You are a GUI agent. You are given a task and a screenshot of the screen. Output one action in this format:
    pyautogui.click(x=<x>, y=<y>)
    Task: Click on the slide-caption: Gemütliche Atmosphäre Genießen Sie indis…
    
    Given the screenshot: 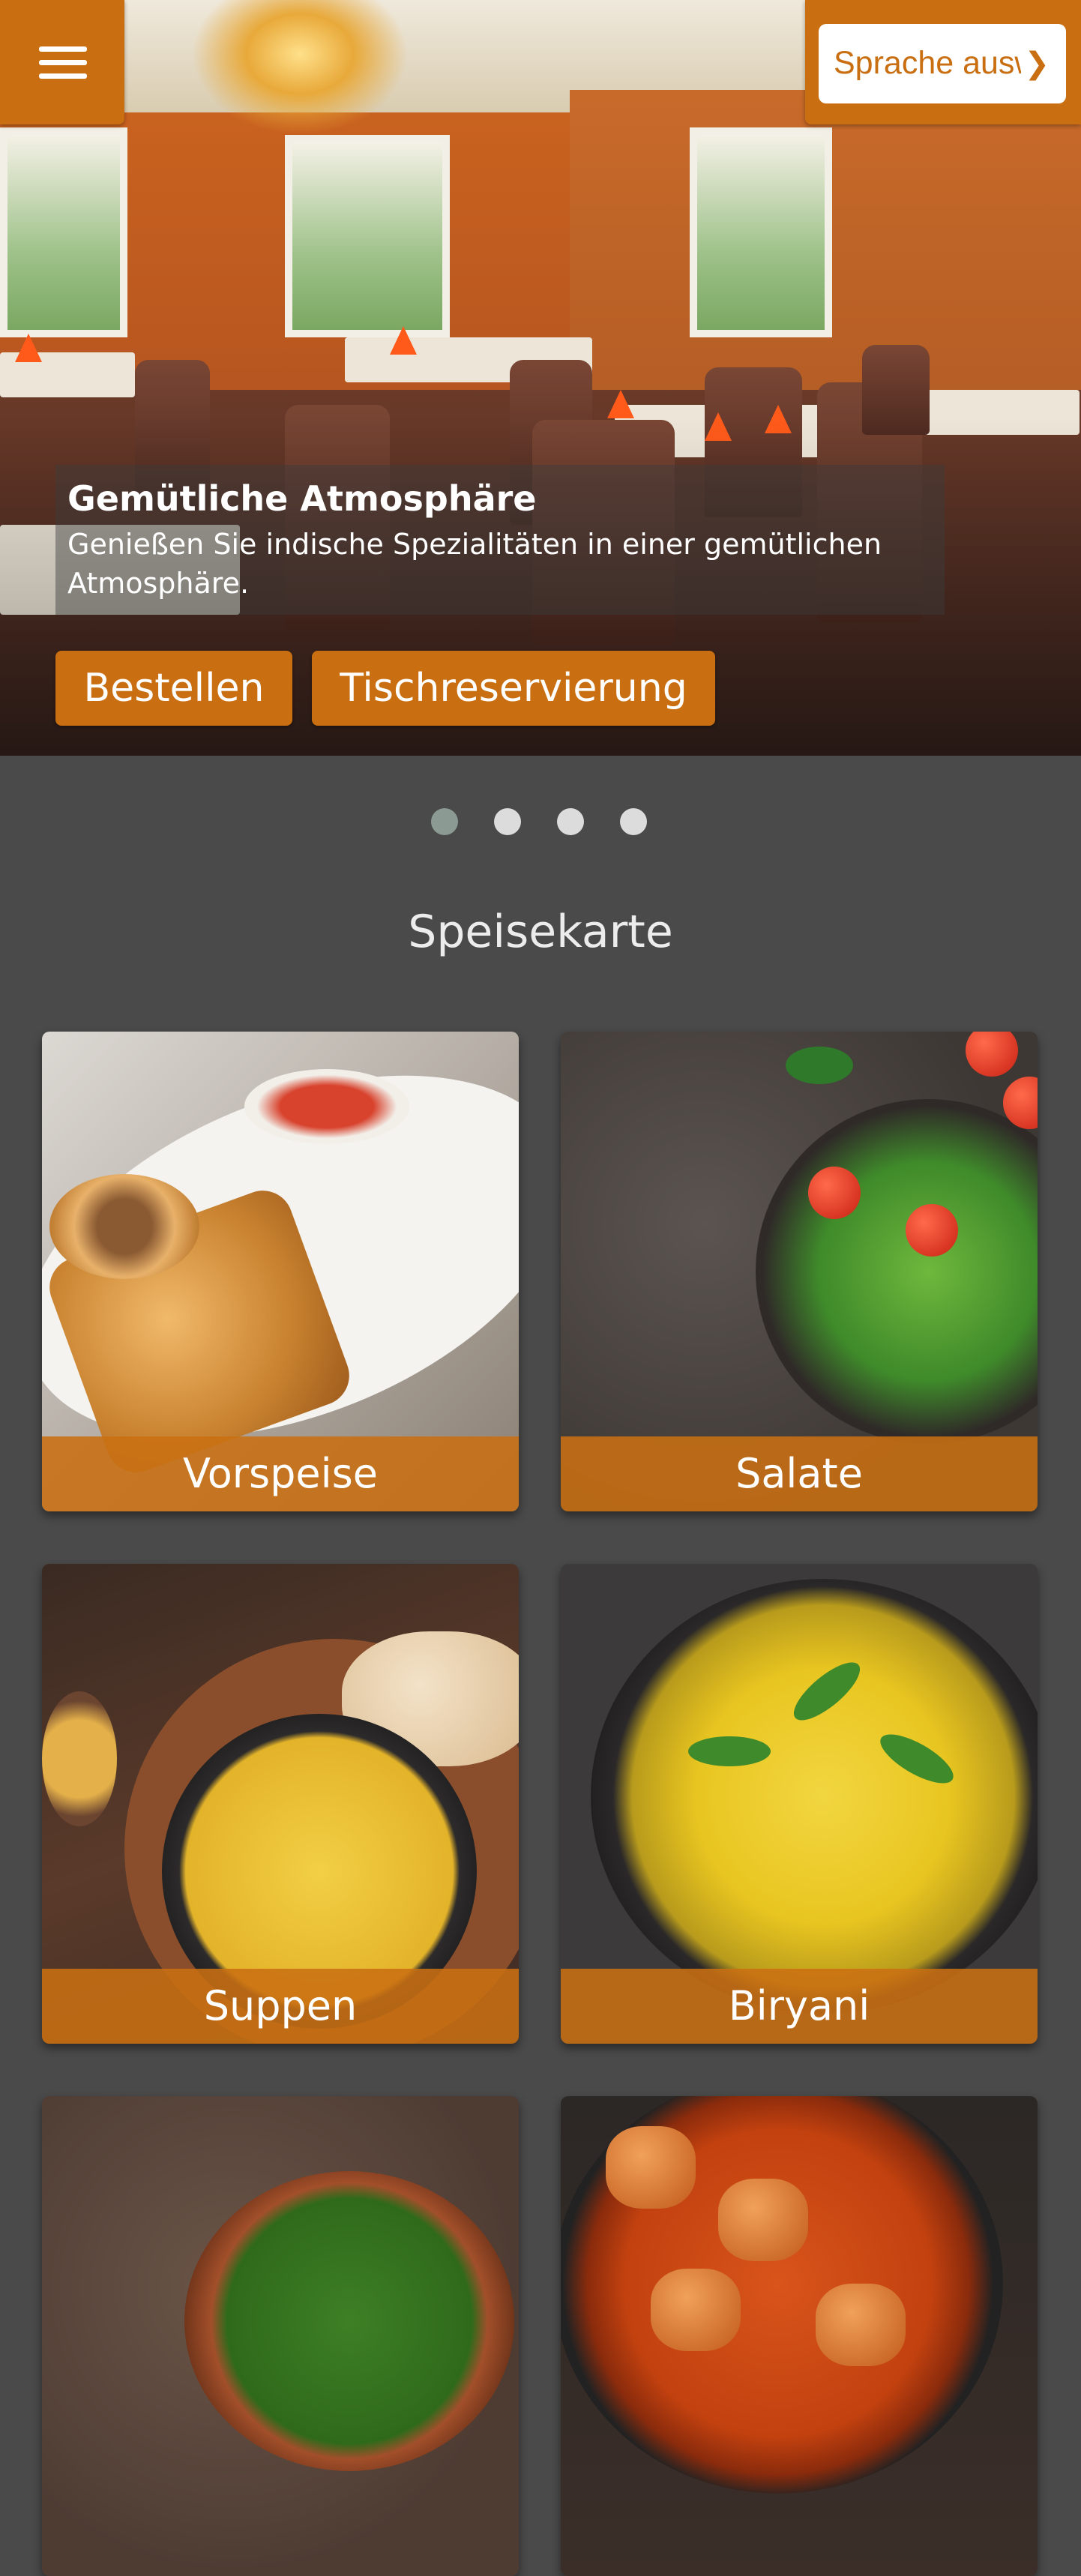 What is the action you would take?
    pyautogui.click(x=500, y=540)
    